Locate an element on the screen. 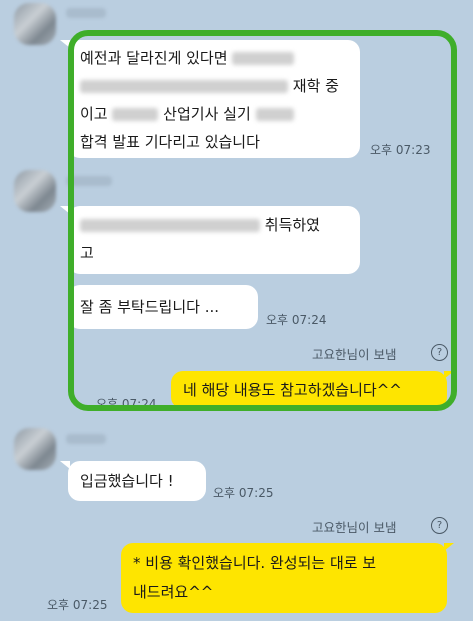 The height and width of the screenshot is (621, 473). message-text: * 비용 확인했습니다. 완성되는 대로 보 is located at coordinates (255, 563).